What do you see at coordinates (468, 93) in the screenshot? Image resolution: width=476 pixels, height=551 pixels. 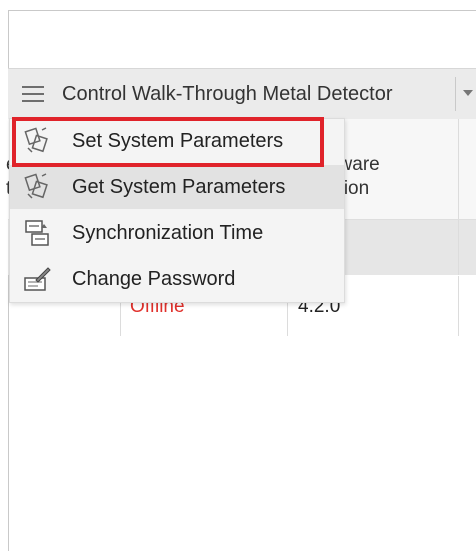 I see `dropdown-caret-icon` at bounding box center [468, 93].